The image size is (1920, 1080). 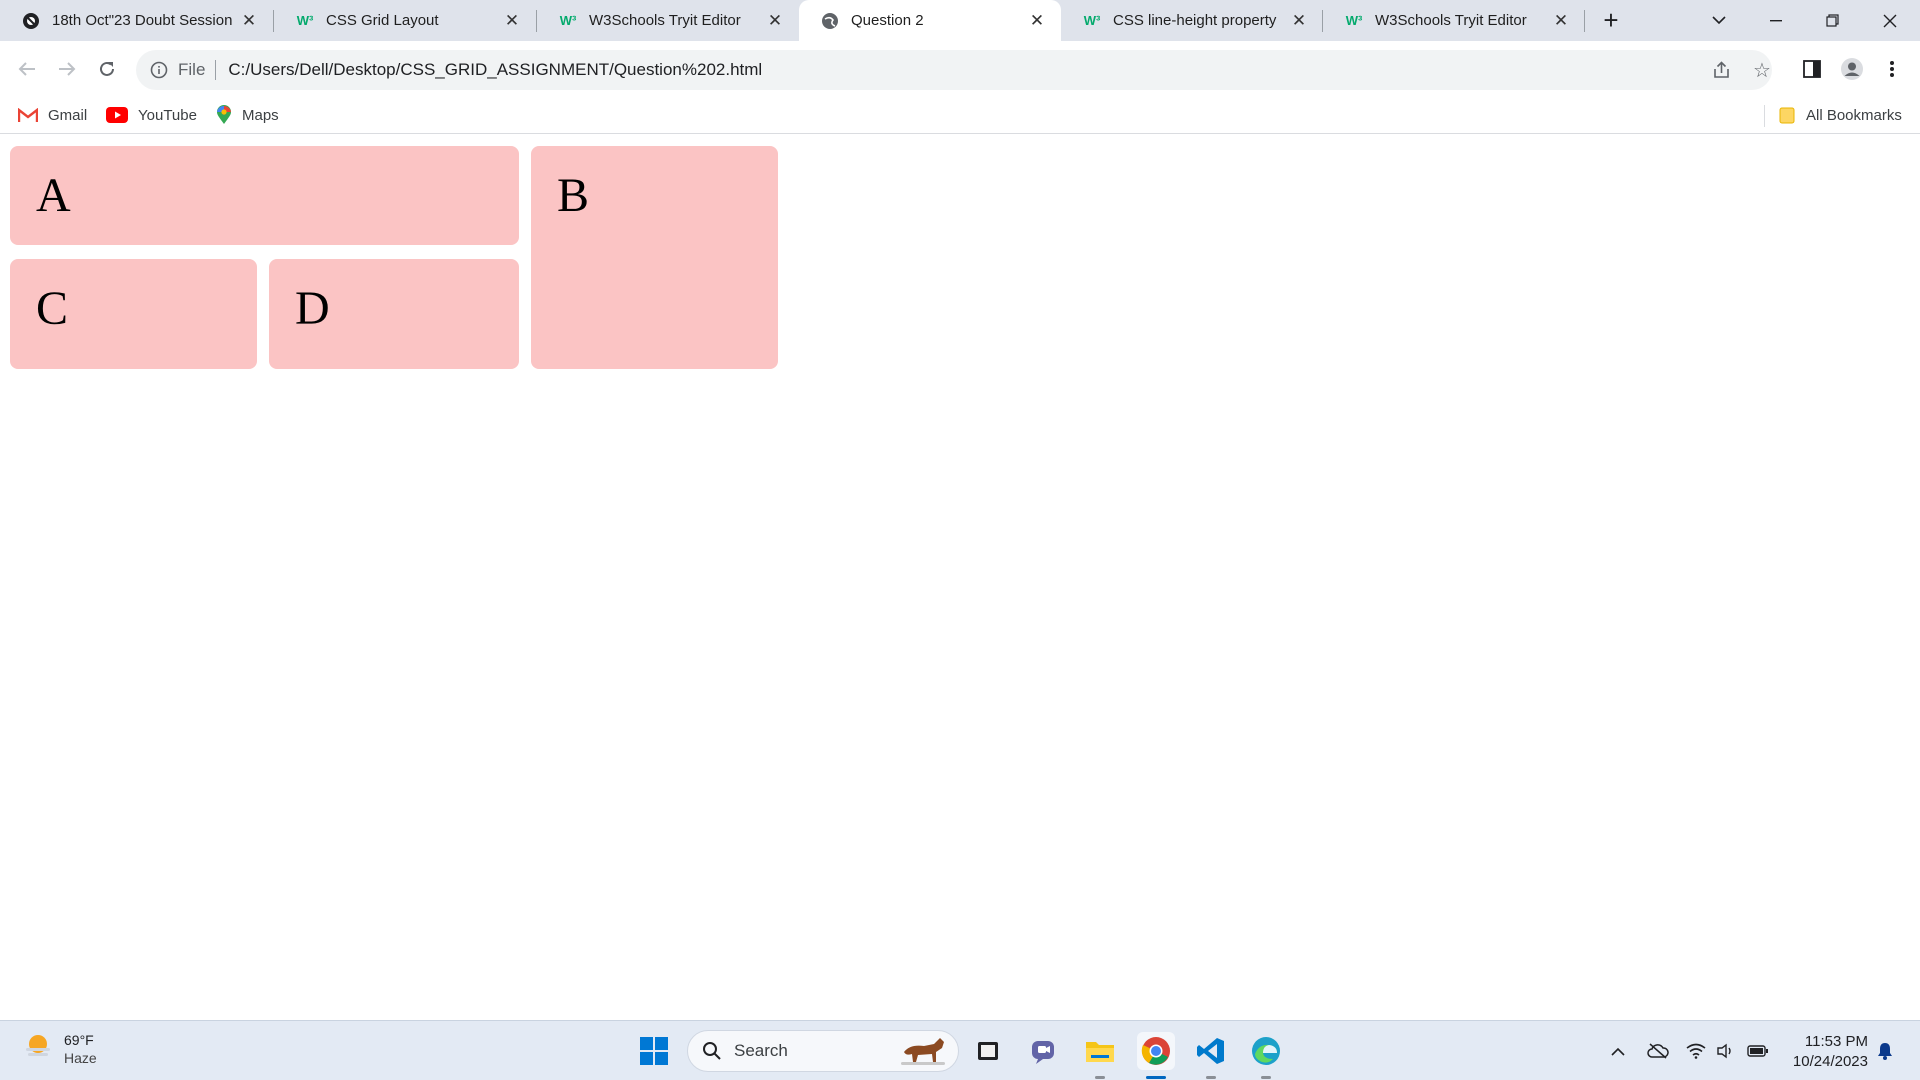 What do you see at coordinates (1825, 1052) in the screenshot?
I see `clock: 11:53 PM 10/24/2023` at bounding box center [1825, 1052].